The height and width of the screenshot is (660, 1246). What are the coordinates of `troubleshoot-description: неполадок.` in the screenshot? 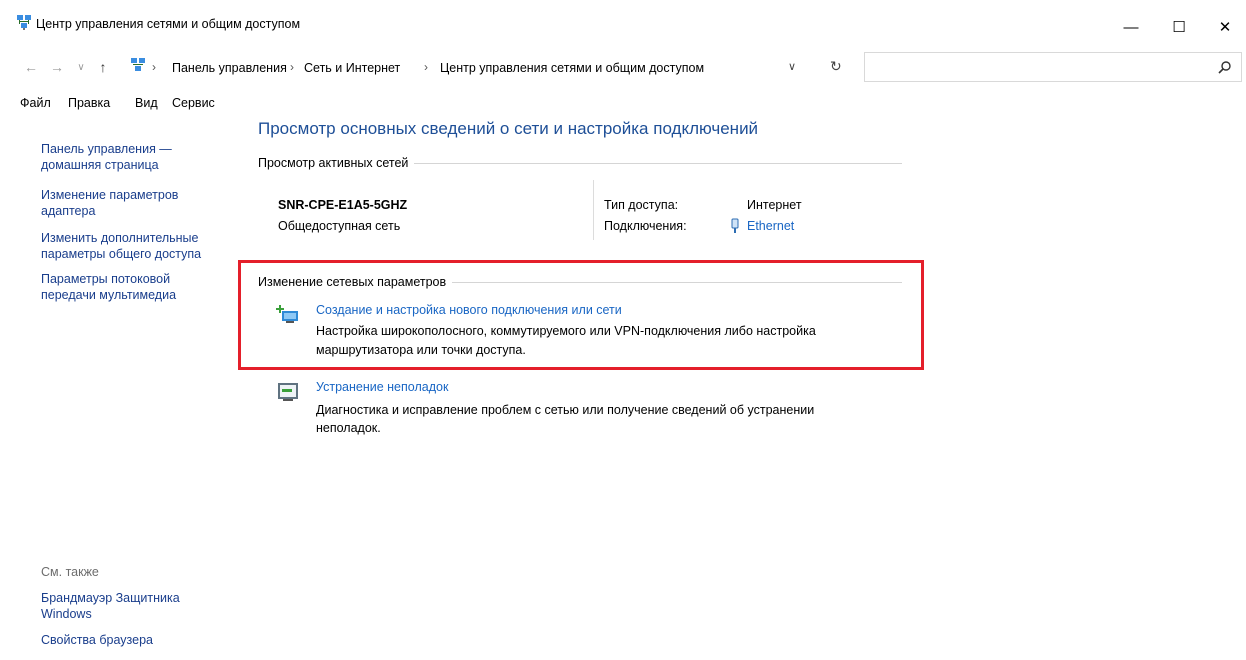 It's located at (348, 428).